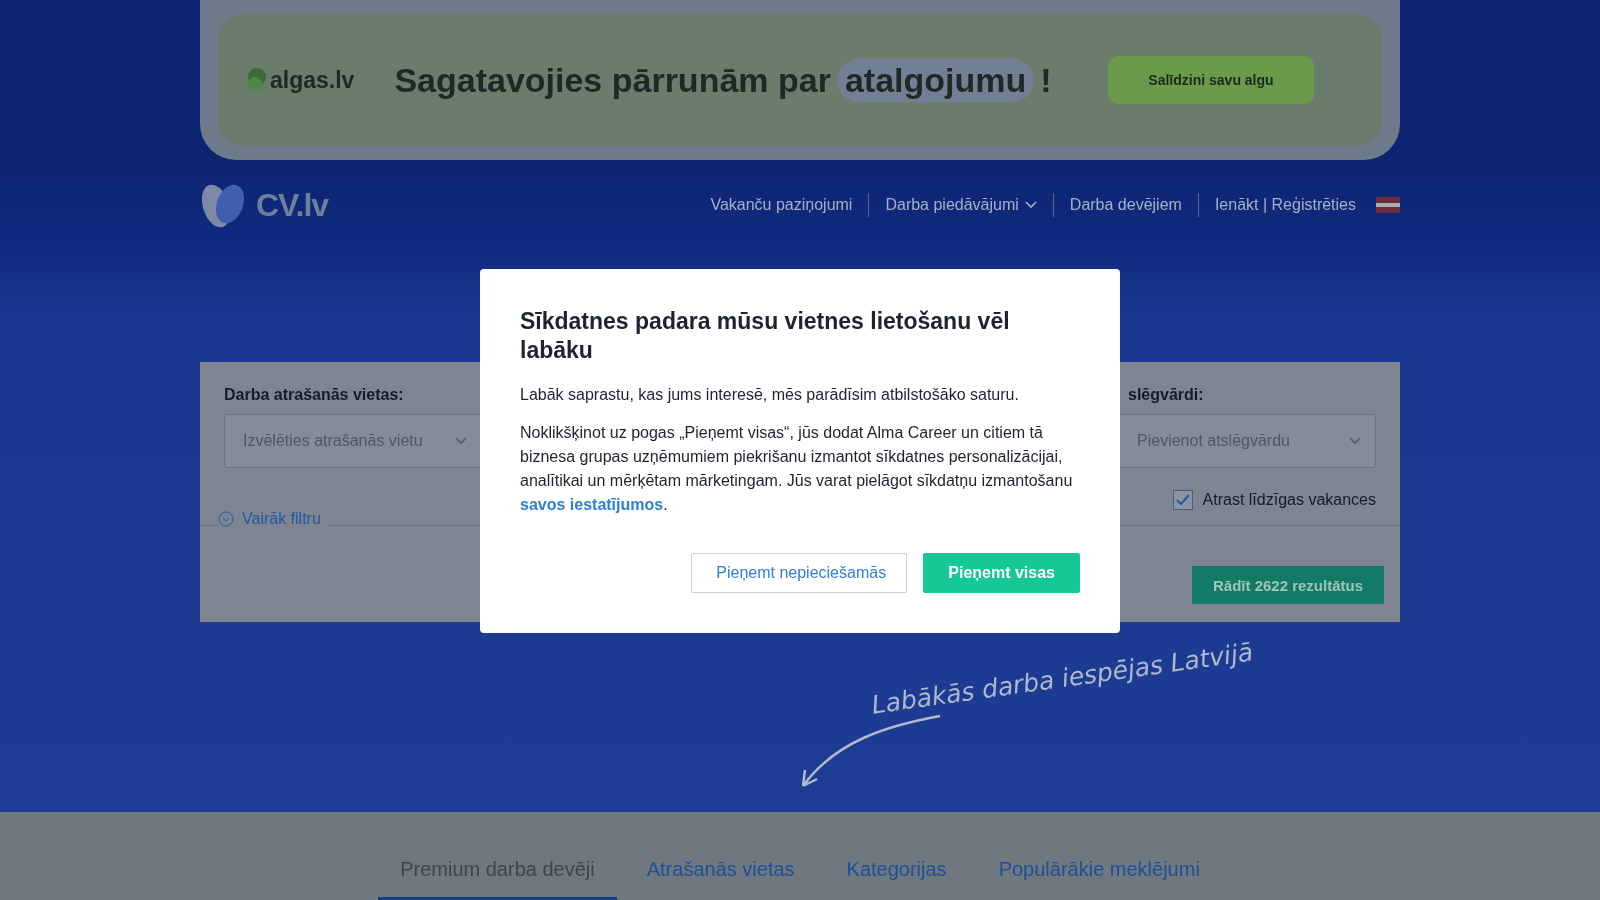  Describe the element at coordinates (1182, 500) in the screenshot. I see `checkbox` at that location.